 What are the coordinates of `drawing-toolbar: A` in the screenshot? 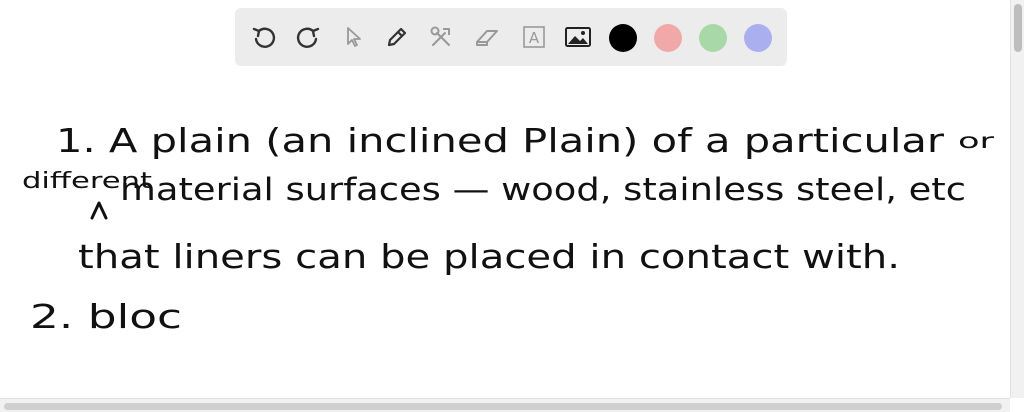 It's located at (511, 37).